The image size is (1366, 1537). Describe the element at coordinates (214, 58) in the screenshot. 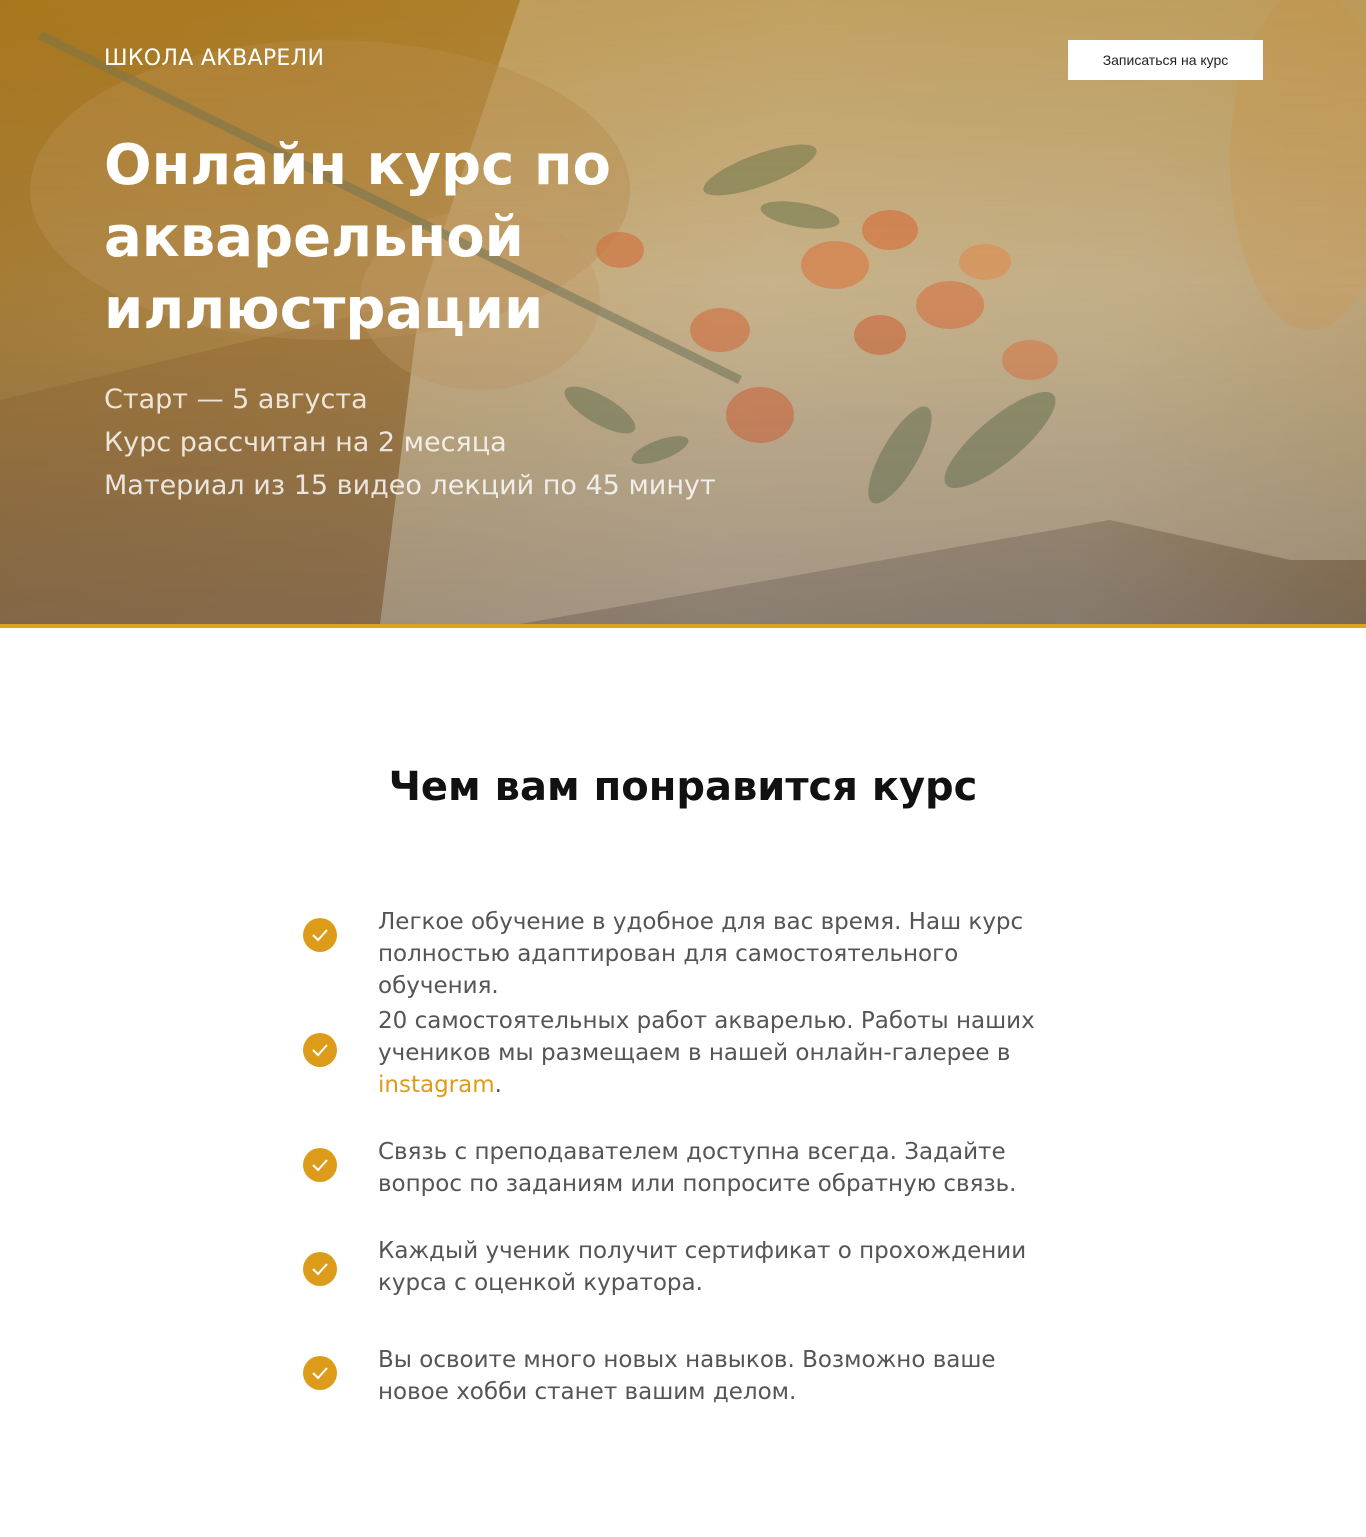

I see `site-logo: ШКОЛА АКВАРЕЛИ` at that location.